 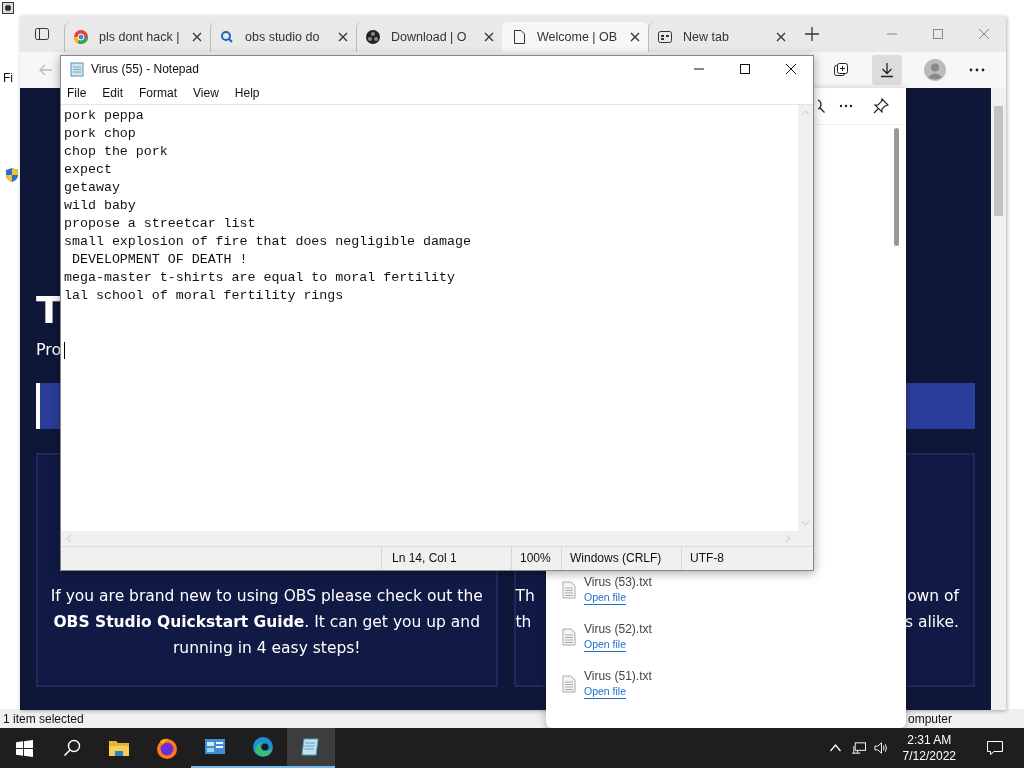 What do you see at coordinates (812, 34) in the screenshot?
I see `new-tab-icon` at bounding box center [812, 34].